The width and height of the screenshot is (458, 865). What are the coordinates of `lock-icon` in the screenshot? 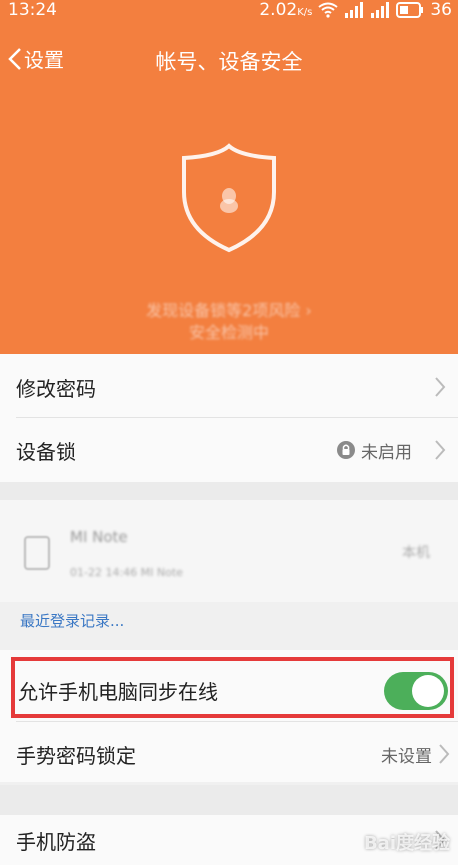 It's located at (346, 450).